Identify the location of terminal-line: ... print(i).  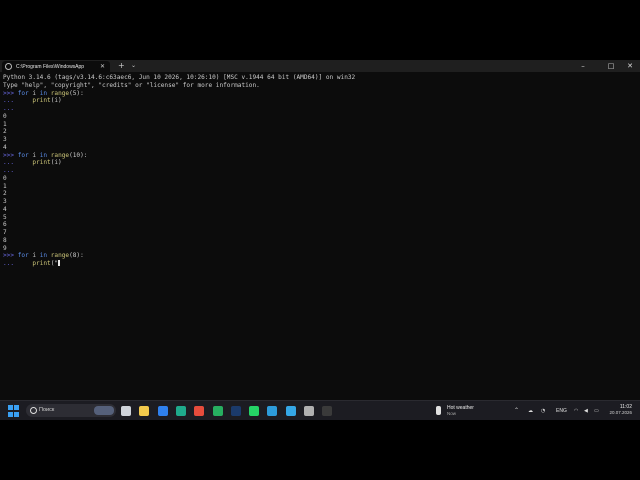
(320, 163).